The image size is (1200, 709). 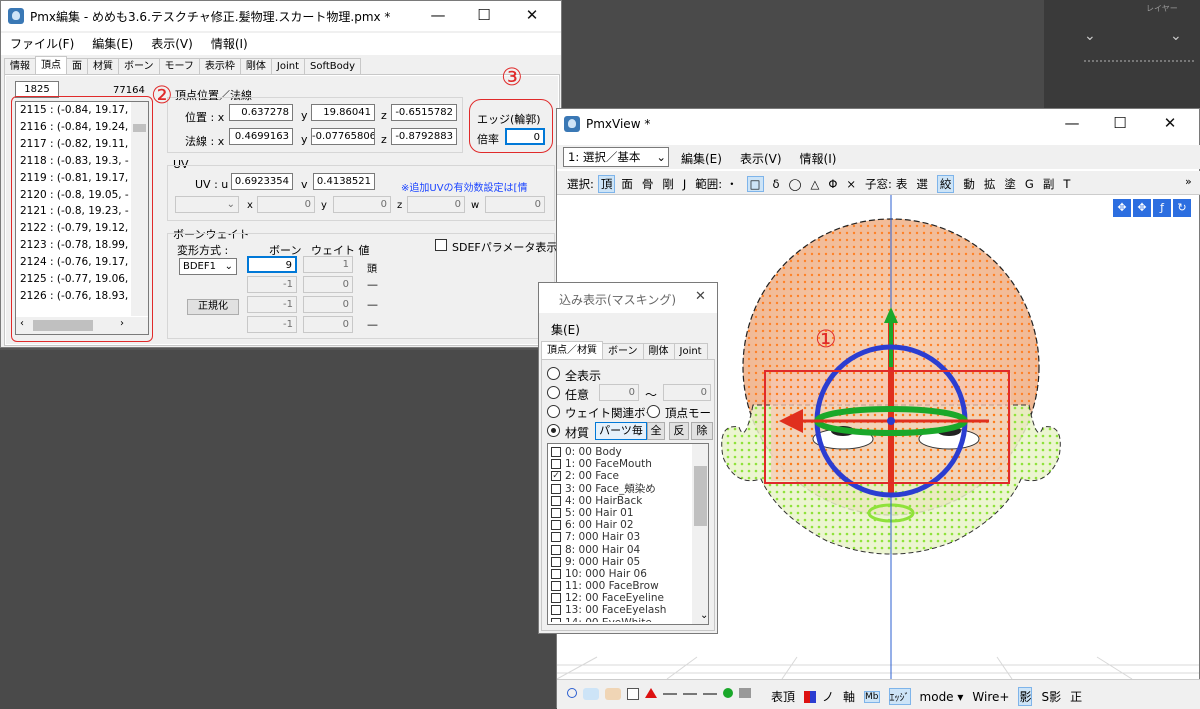 I want to click on tool-filter: 絞, so click(x=945, y=184).